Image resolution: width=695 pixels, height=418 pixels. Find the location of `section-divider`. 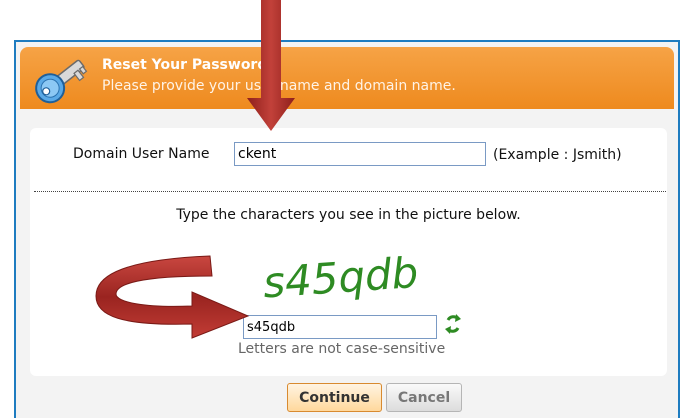

section-divider is located at coordinates (350, 191).